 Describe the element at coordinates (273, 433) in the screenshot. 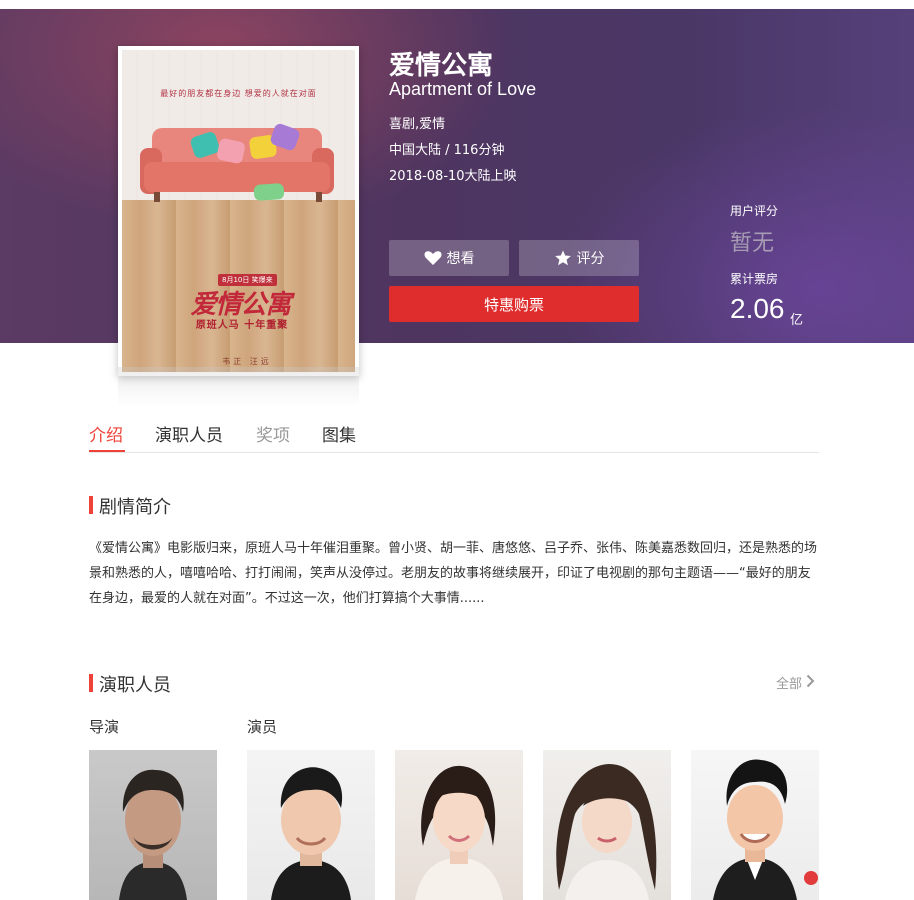

I see `tab-awards: 奖项` at that location.